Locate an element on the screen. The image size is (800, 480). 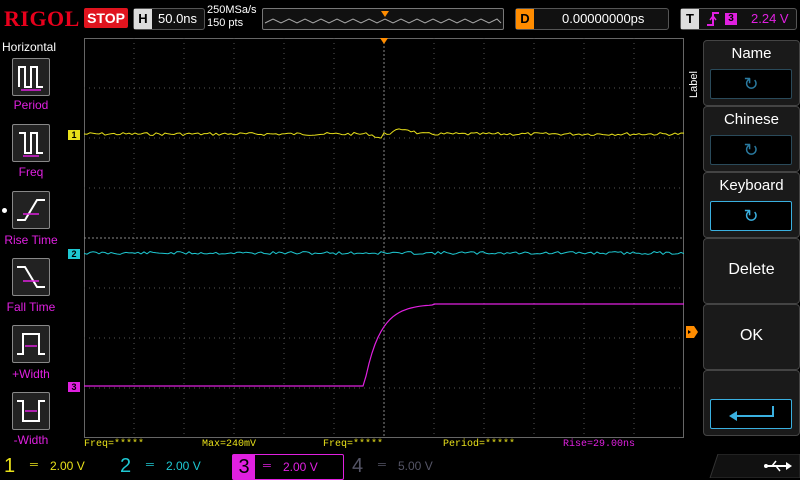
trigger-box: T 3 2.24 V is located at coordinates (738, 19).